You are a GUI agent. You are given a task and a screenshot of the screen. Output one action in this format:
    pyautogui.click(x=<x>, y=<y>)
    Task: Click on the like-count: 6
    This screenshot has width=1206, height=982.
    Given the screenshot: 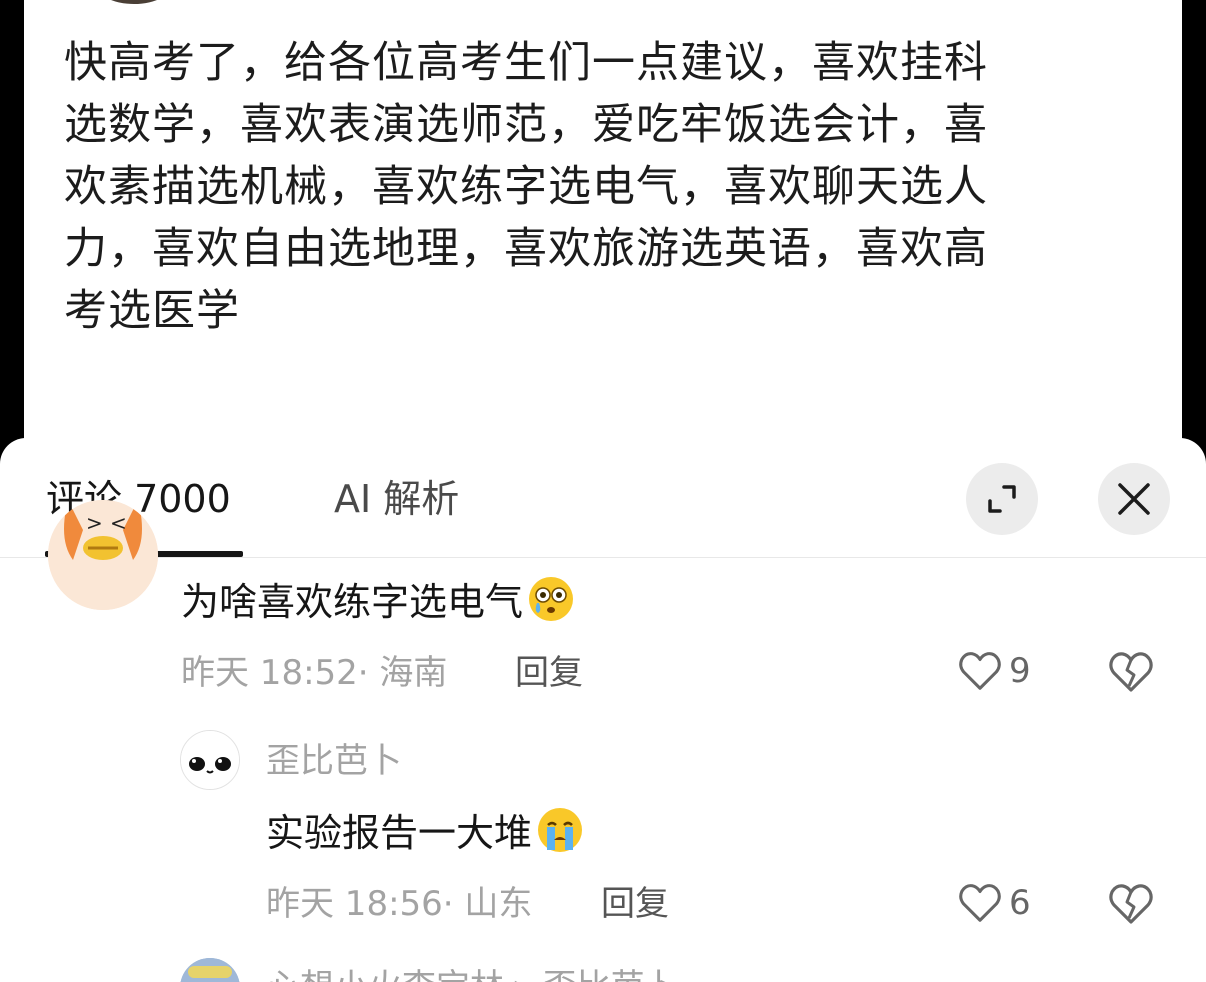 What is the action you would take?
    pyautogui.click(x=1020, y=903)
    